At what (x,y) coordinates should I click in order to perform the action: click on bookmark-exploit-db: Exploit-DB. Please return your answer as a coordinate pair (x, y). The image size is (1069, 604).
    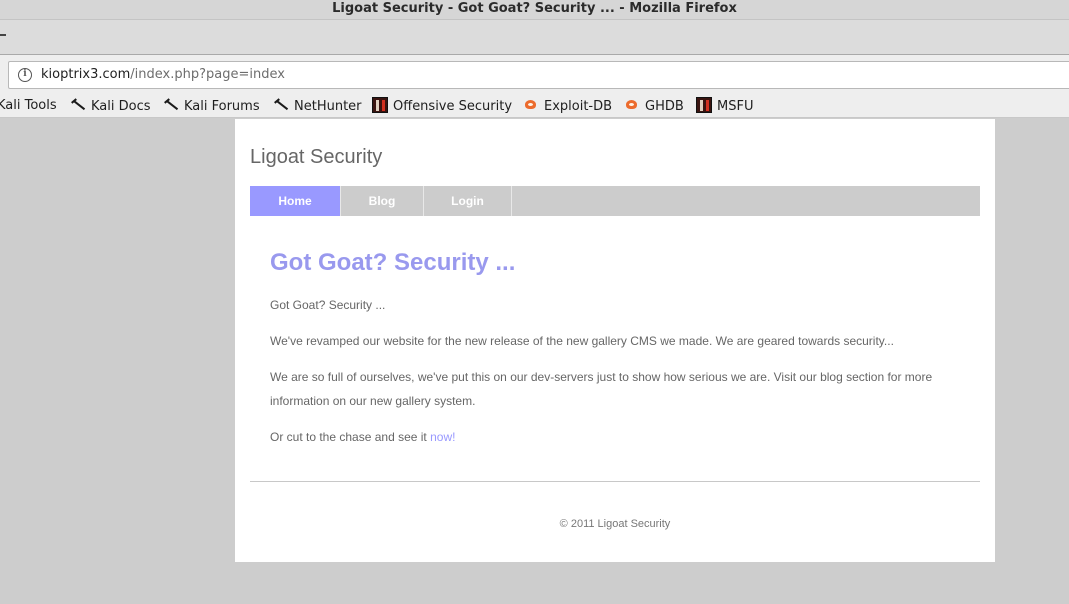
    Looking at the image, I should click on (567, 106).